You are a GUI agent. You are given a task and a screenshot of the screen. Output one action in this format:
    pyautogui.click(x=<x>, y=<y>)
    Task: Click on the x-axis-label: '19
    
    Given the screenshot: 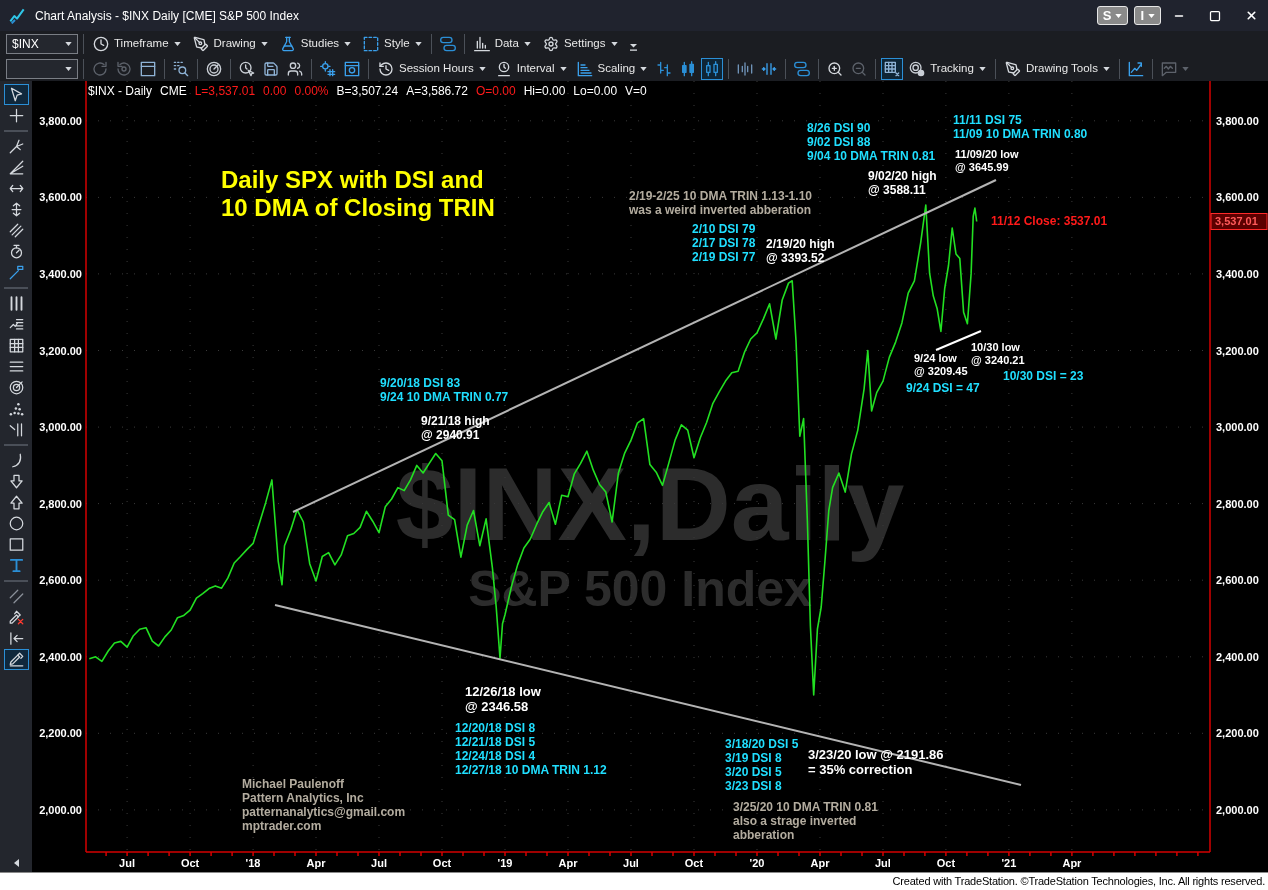 What is the action you would take?
    pyautogui.click(x=505, y=863)
    